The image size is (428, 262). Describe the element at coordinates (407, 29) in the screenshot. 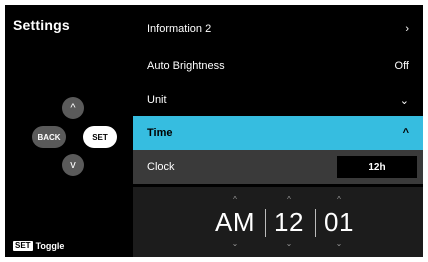

I see `chevron-right-icon: ›` at that location.